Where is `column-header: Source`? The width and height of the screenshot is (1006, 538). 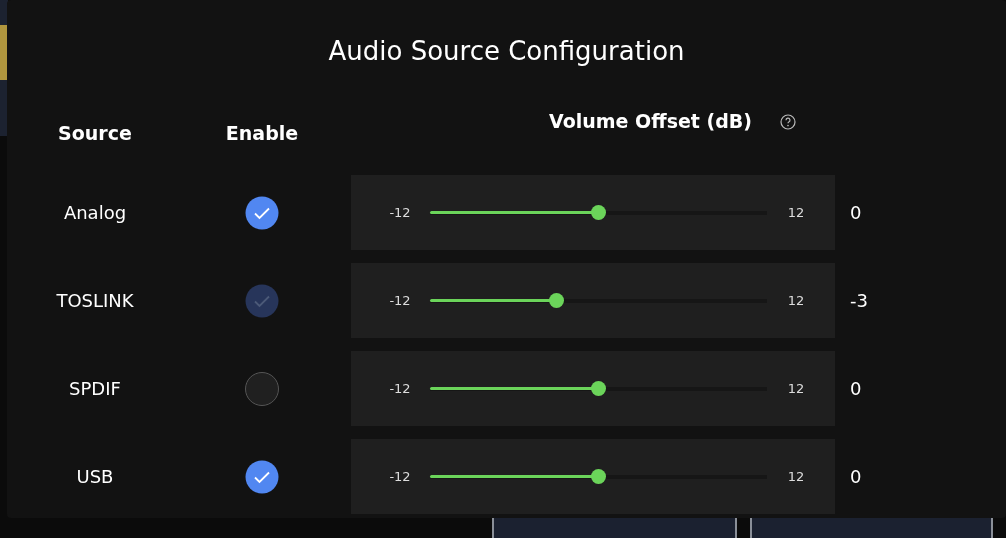
column-header: Source is located at coordinates (95, 133).